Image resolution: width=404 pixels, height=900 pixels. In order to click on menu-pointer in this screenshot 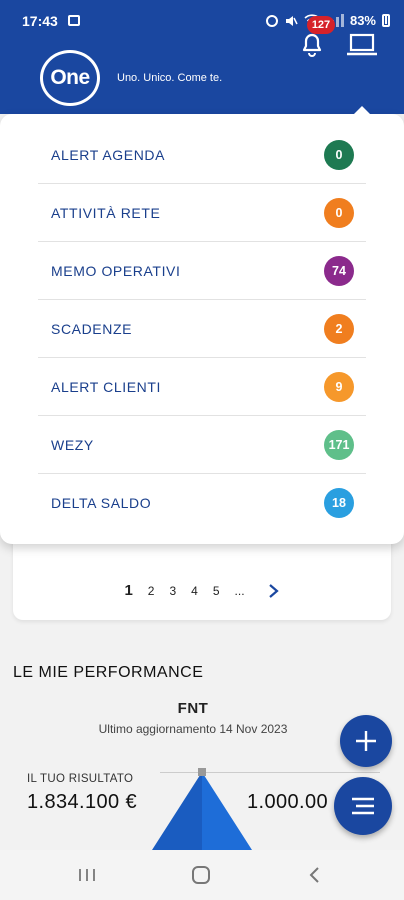, I will do `click(362, 110)`.